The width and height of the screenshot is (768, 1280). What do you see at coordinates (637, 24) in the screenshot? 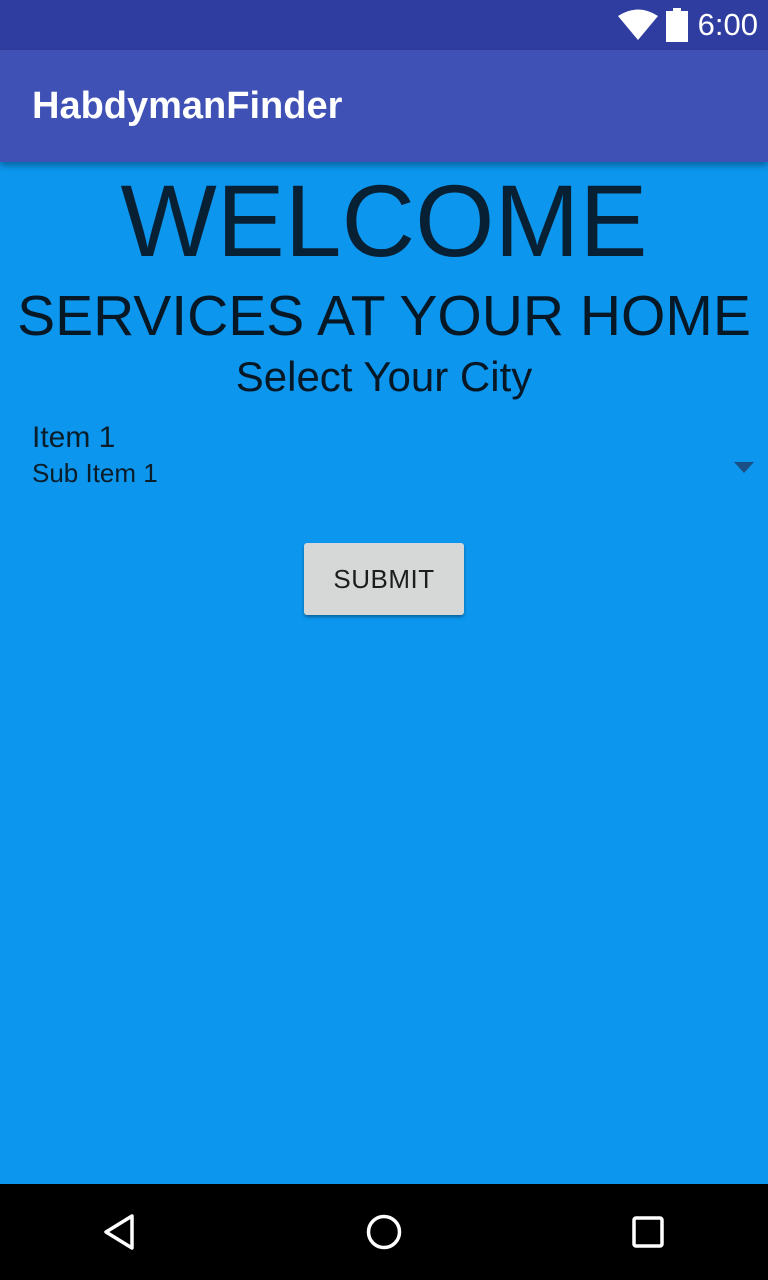
I see `wifi-icon` at bounding box center [637, 24].